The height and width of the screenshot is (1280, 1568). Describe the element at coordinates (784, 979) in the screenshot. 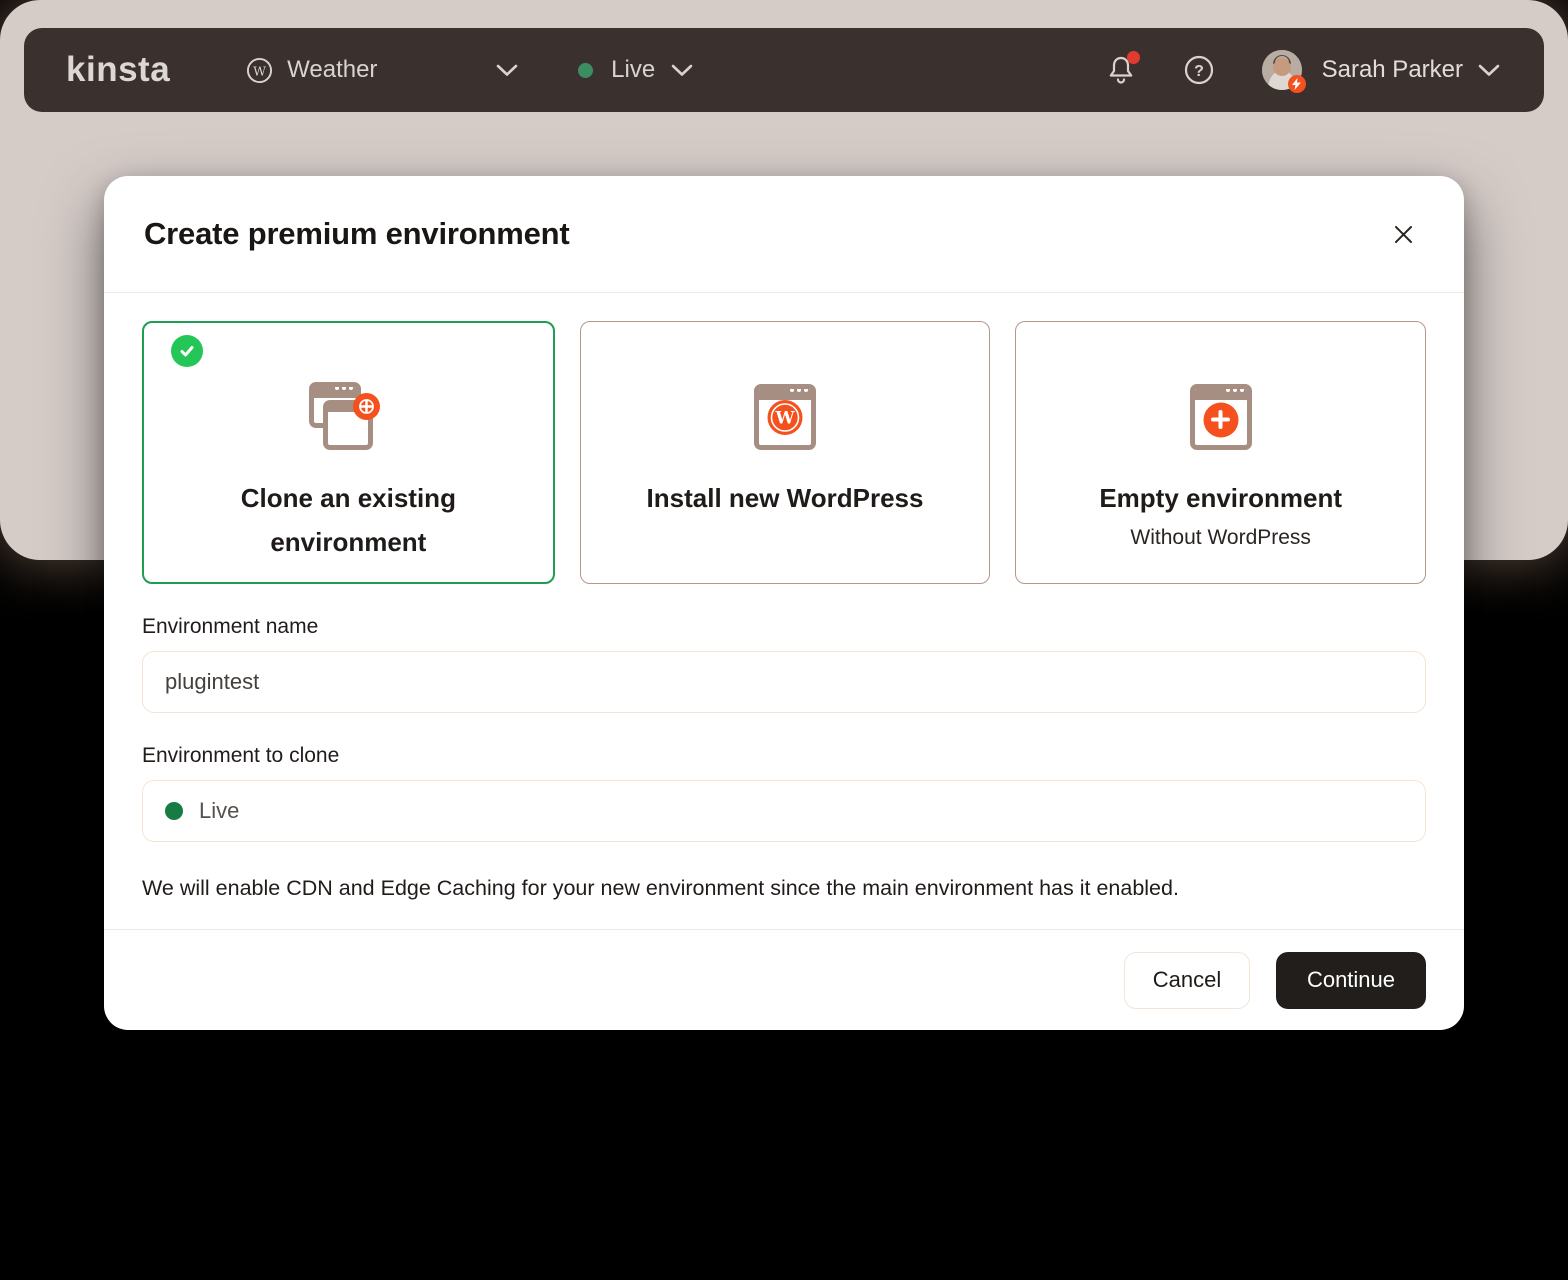

I see `modal-footer: Cancel Continue` at that location.